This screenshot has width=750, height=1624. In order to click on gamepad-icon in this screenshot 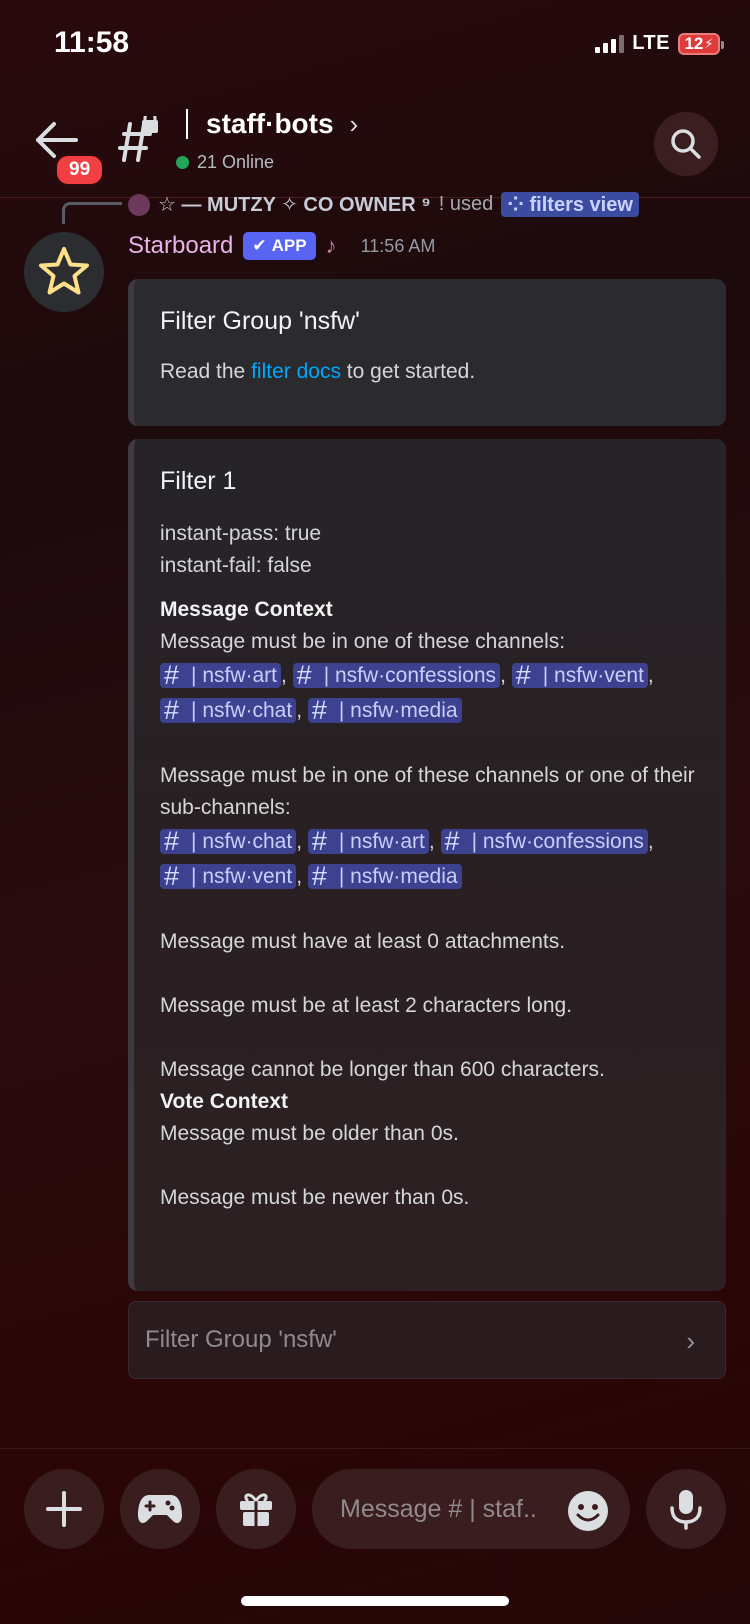, I will do `click(160, 1509)`.